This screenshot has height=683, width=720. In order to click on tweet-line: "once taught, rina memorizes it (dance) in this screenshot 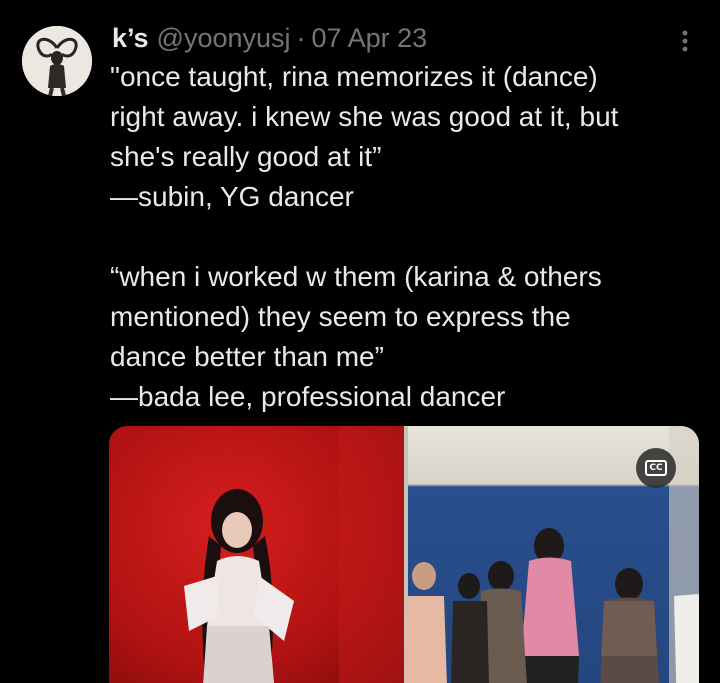, I will do `click(354, 76)`.